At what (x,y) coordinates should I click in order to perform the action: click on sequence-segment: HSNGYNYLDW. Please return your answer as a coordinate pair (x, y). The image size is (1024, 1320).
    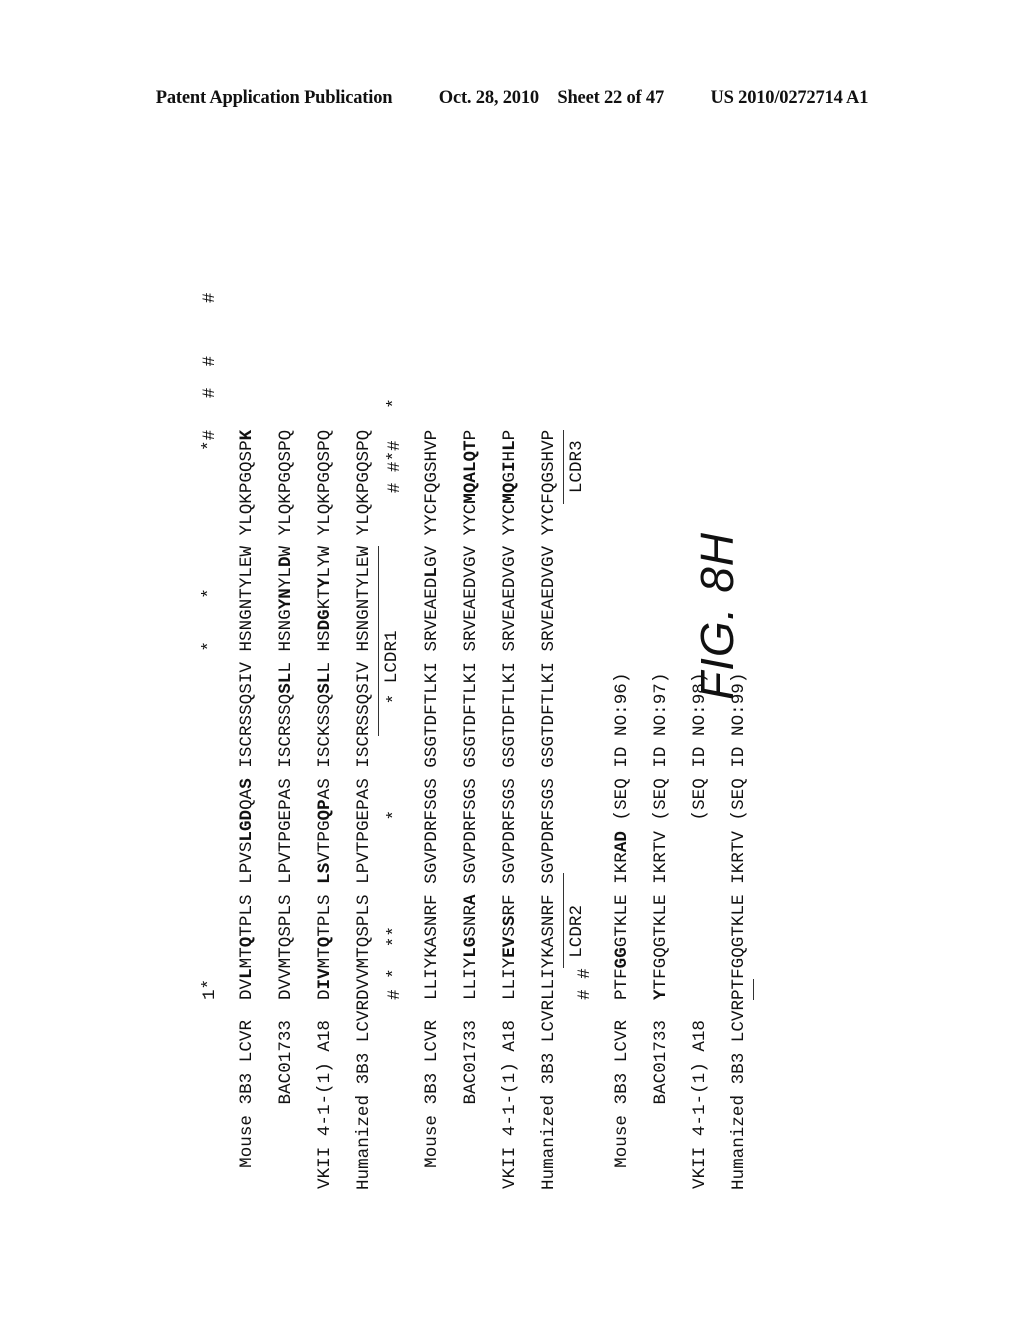
    Looking at the image, I should click on (286, 598).